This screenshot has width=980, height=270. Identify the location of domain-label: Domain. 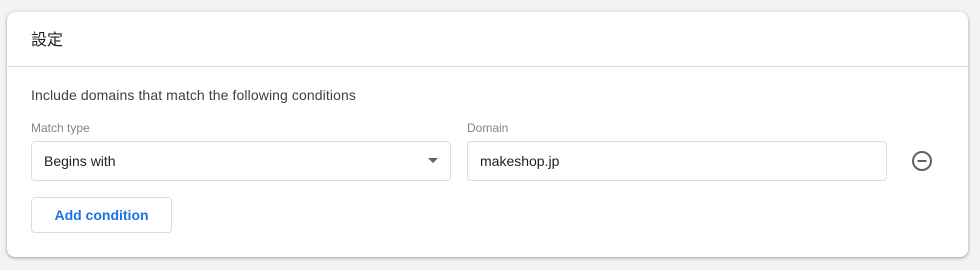
(488, 128).